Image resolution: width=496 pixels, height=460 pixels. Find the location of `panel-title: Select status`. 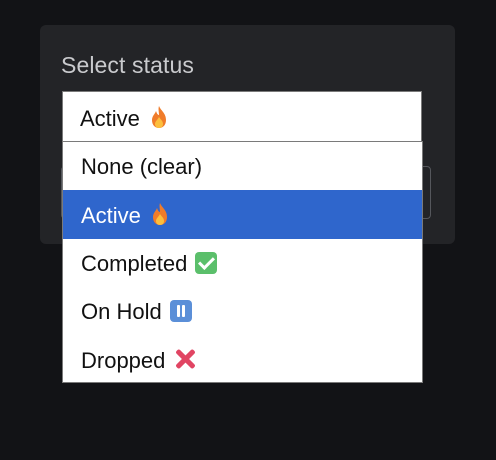

panel-title: Select status is located at coordinates (127, 65).